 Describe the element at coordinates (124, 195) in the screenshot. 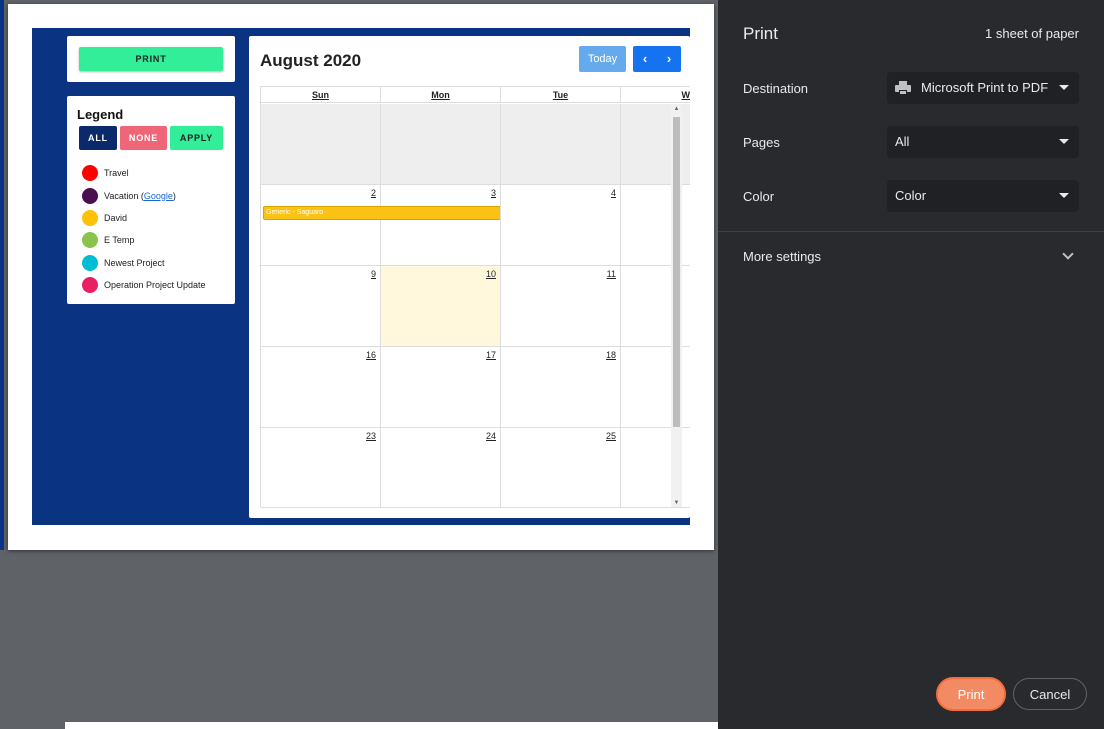

I see `legend-item-label: Vacation (` at that location.